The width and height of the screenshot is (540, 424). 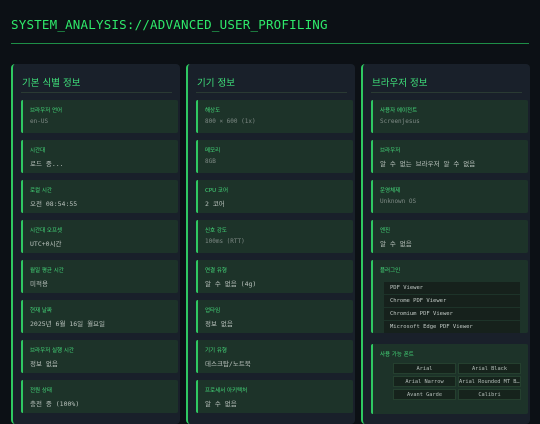 I want to click on card-label: 사용자 에이전트, so click(x=399, y=111).